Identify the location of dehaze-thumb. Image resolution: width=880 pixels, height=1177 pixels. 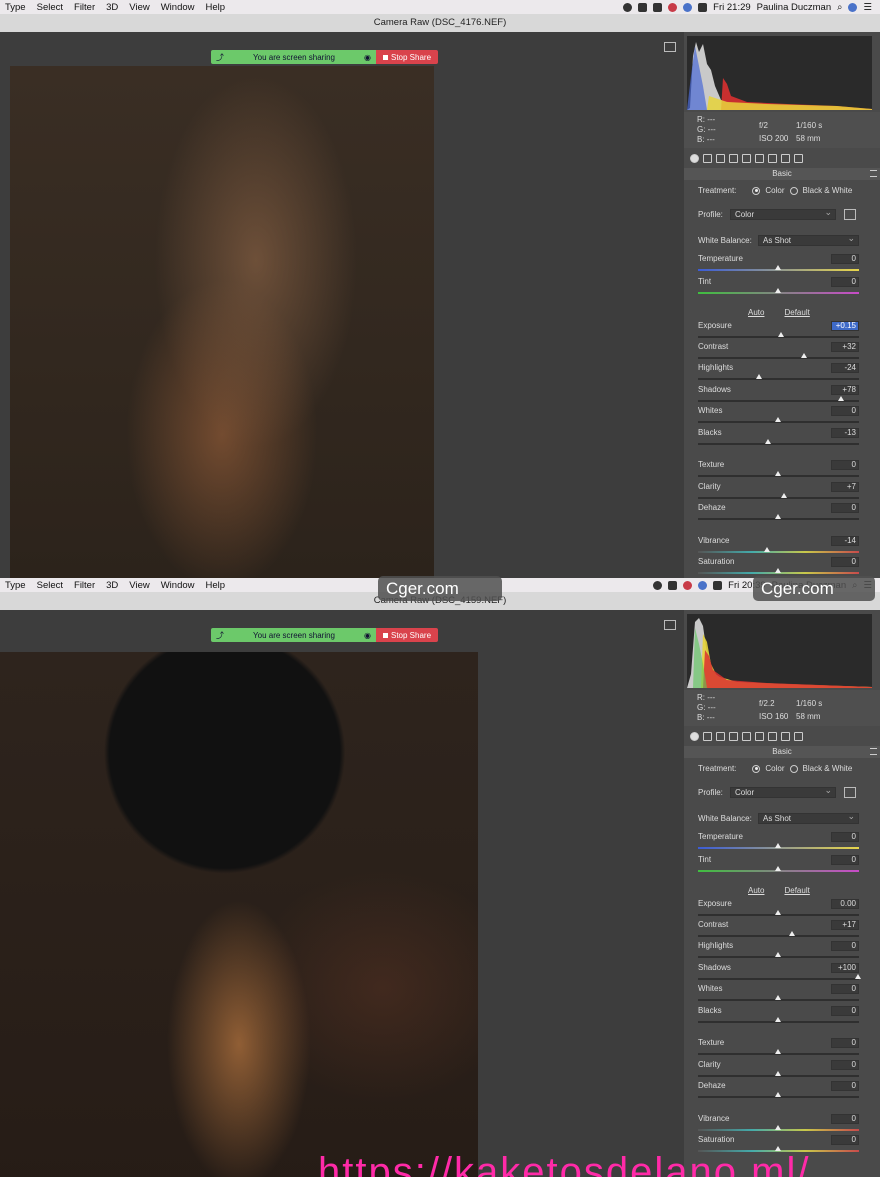
(778, 1094).